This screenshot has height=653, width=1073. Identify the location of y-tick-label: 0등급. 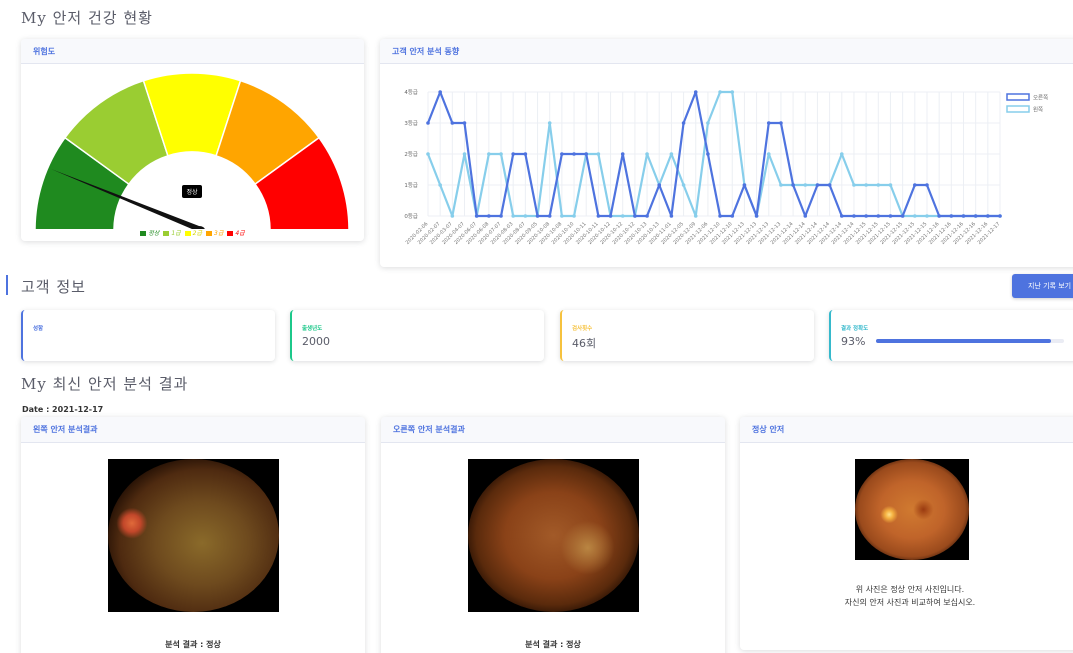
(411, 216).